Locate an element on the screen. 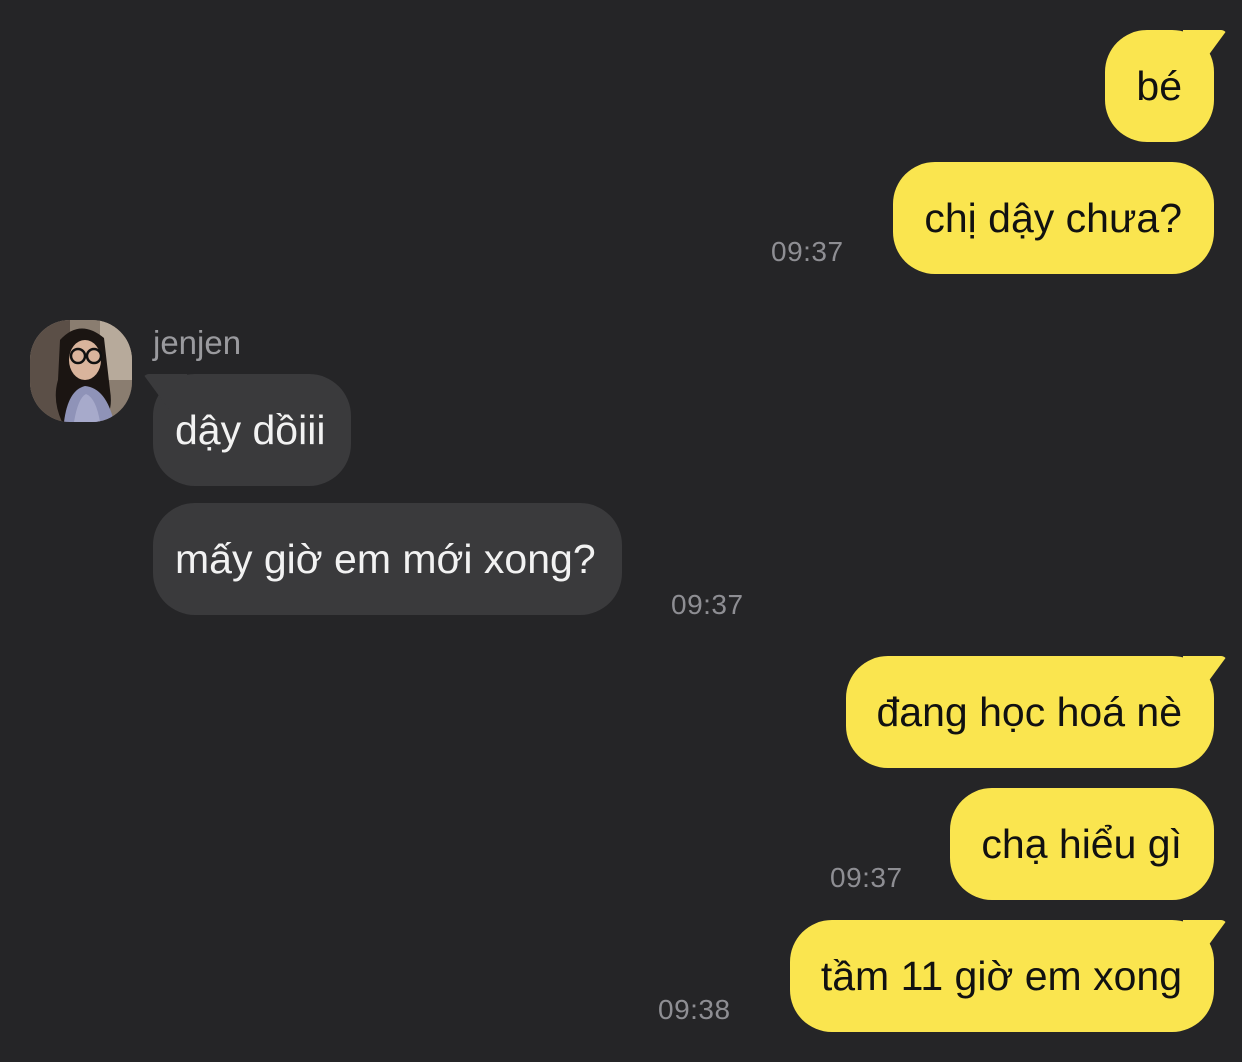 This screenshot has height=1062, width=1242. outgoing-message-bubble: đang học hoá nè is located at coordinates (1029, 712).